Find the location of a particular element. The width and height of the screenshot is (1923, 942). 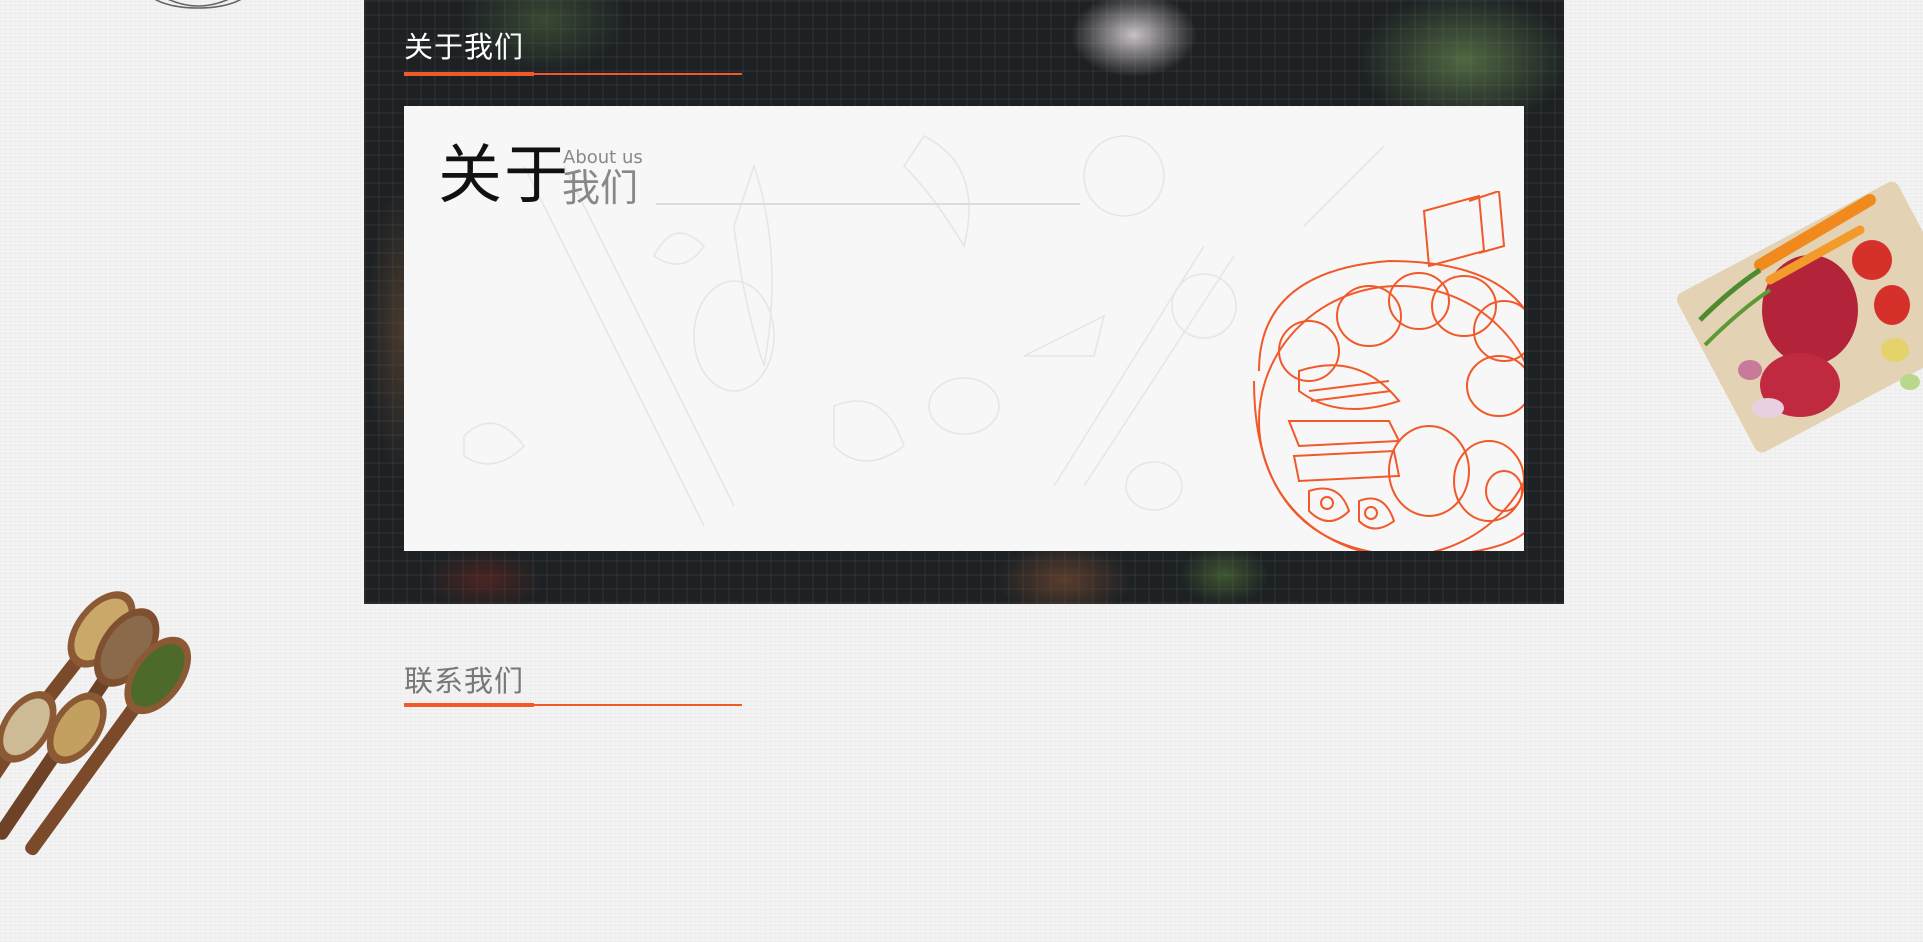

about-card-title-divider is located at coordinates (868, 204).